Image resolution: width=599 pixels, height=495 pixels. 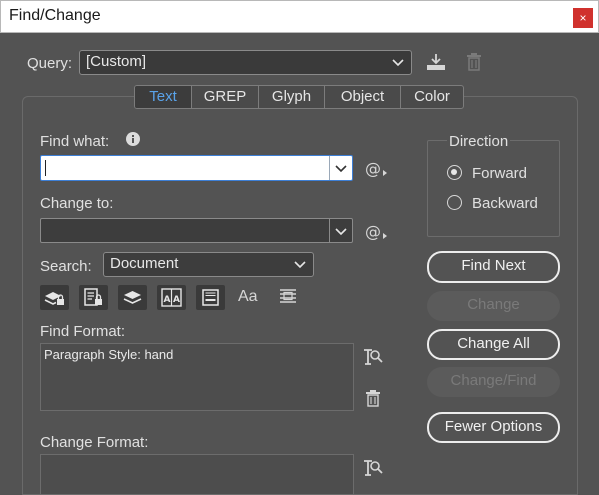 What do you see at coordinates (45, 168) in the screenshot?
I see `text-caret` at bounding box center [45, 168].